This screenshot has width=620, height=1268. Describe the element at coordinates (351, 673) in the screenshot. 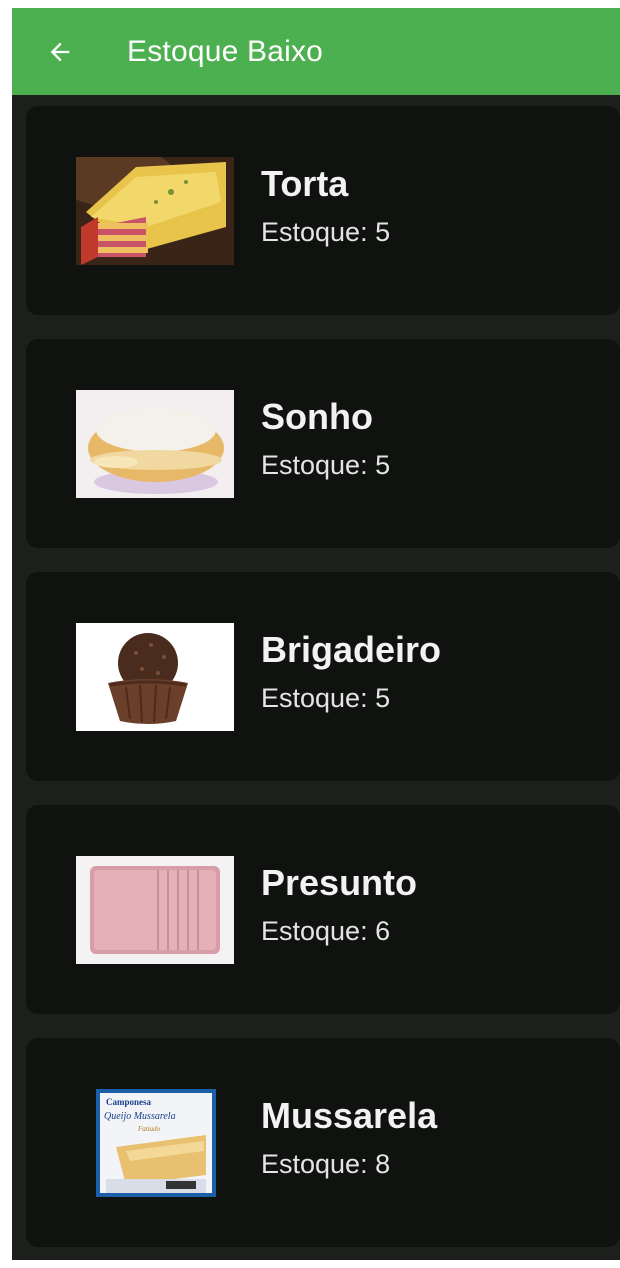

I see `product-info: Brigadeiro Estoque: 5` at that location.